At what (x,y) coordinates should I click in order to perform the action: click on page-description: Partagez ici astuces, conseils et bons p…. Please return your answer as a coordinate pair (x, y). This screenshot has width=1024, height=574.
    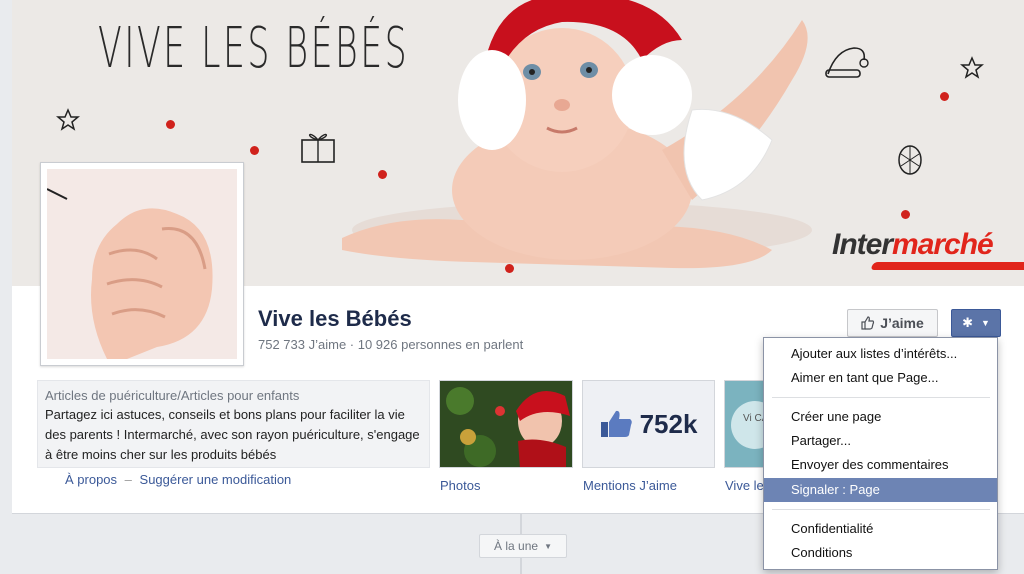
    Looking at the image, I should click on (232, 434).